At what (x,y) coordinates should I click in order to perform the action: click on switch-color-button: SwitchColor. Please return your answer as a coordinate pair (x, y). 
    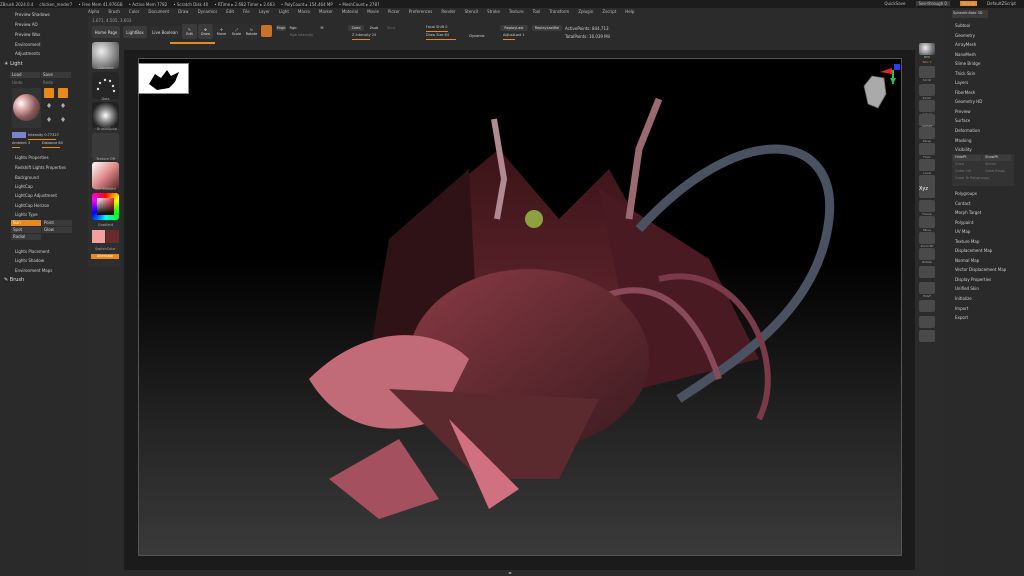
    Looking at the image, I should click on (105, 249).